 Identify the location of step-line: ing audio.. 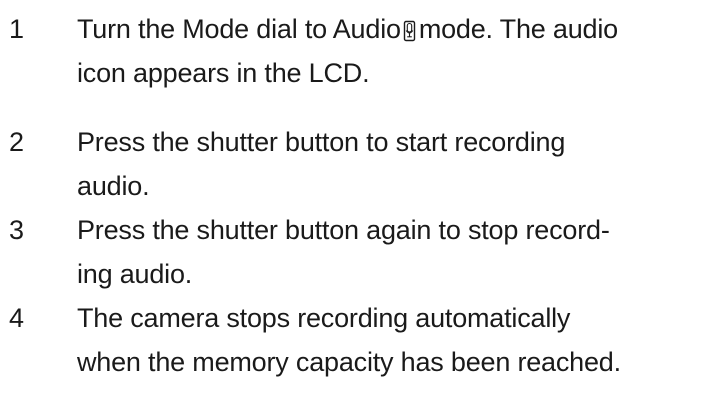
(135, 274).